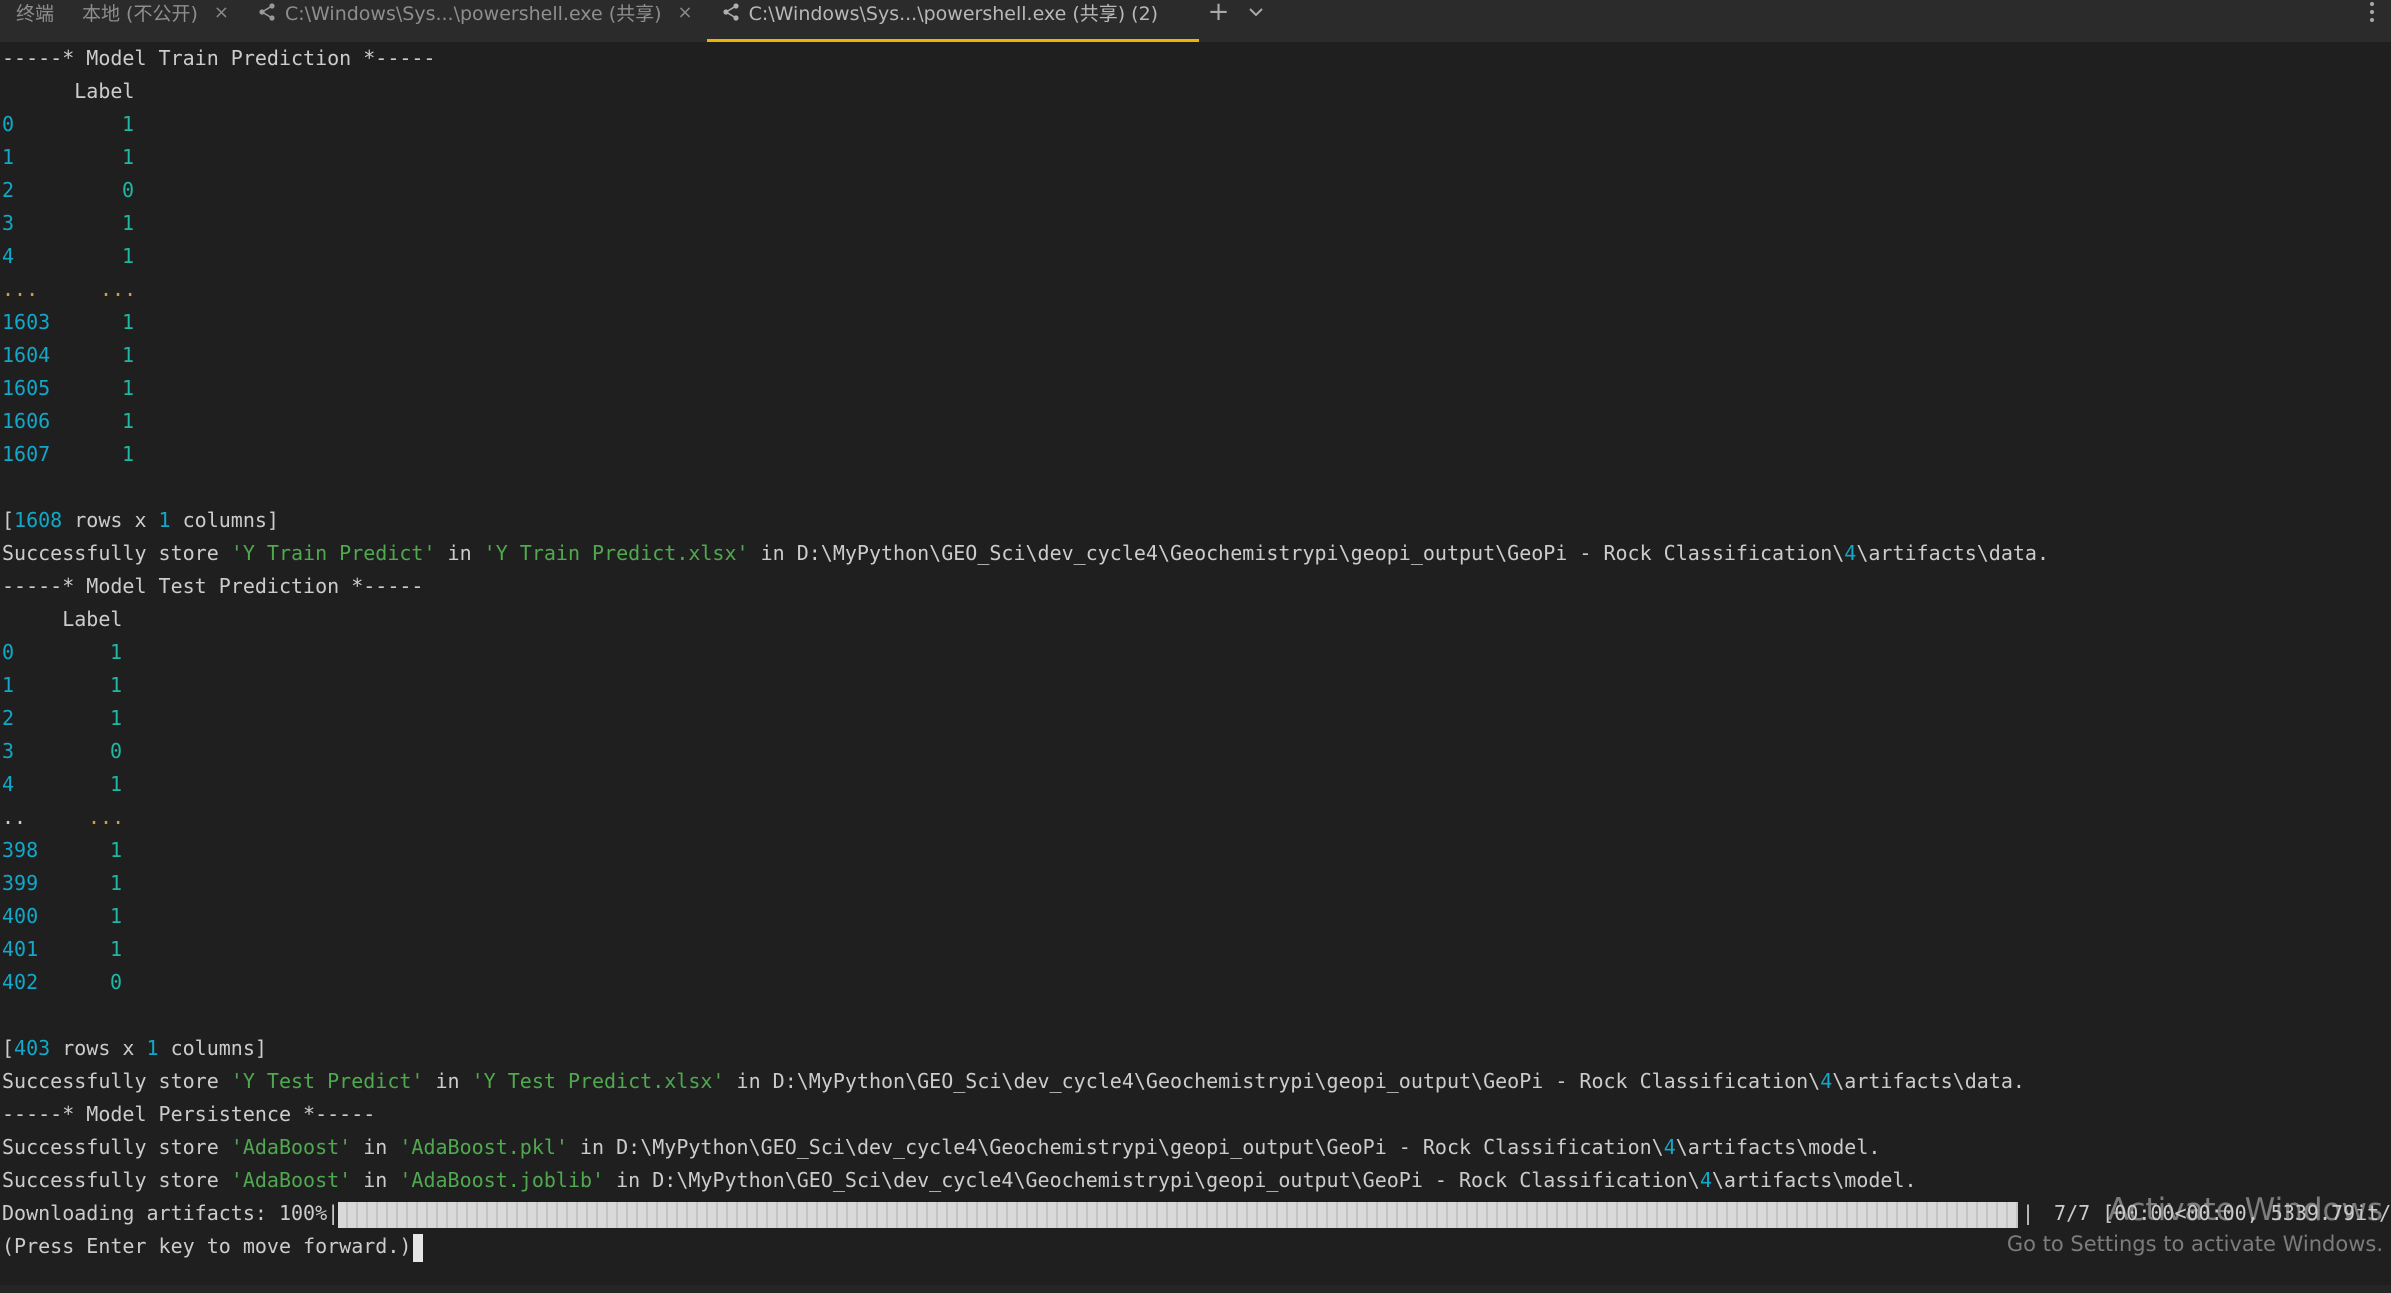  I want to click on activation-watermark-title: Activate Windows, so click(2245, 1210).